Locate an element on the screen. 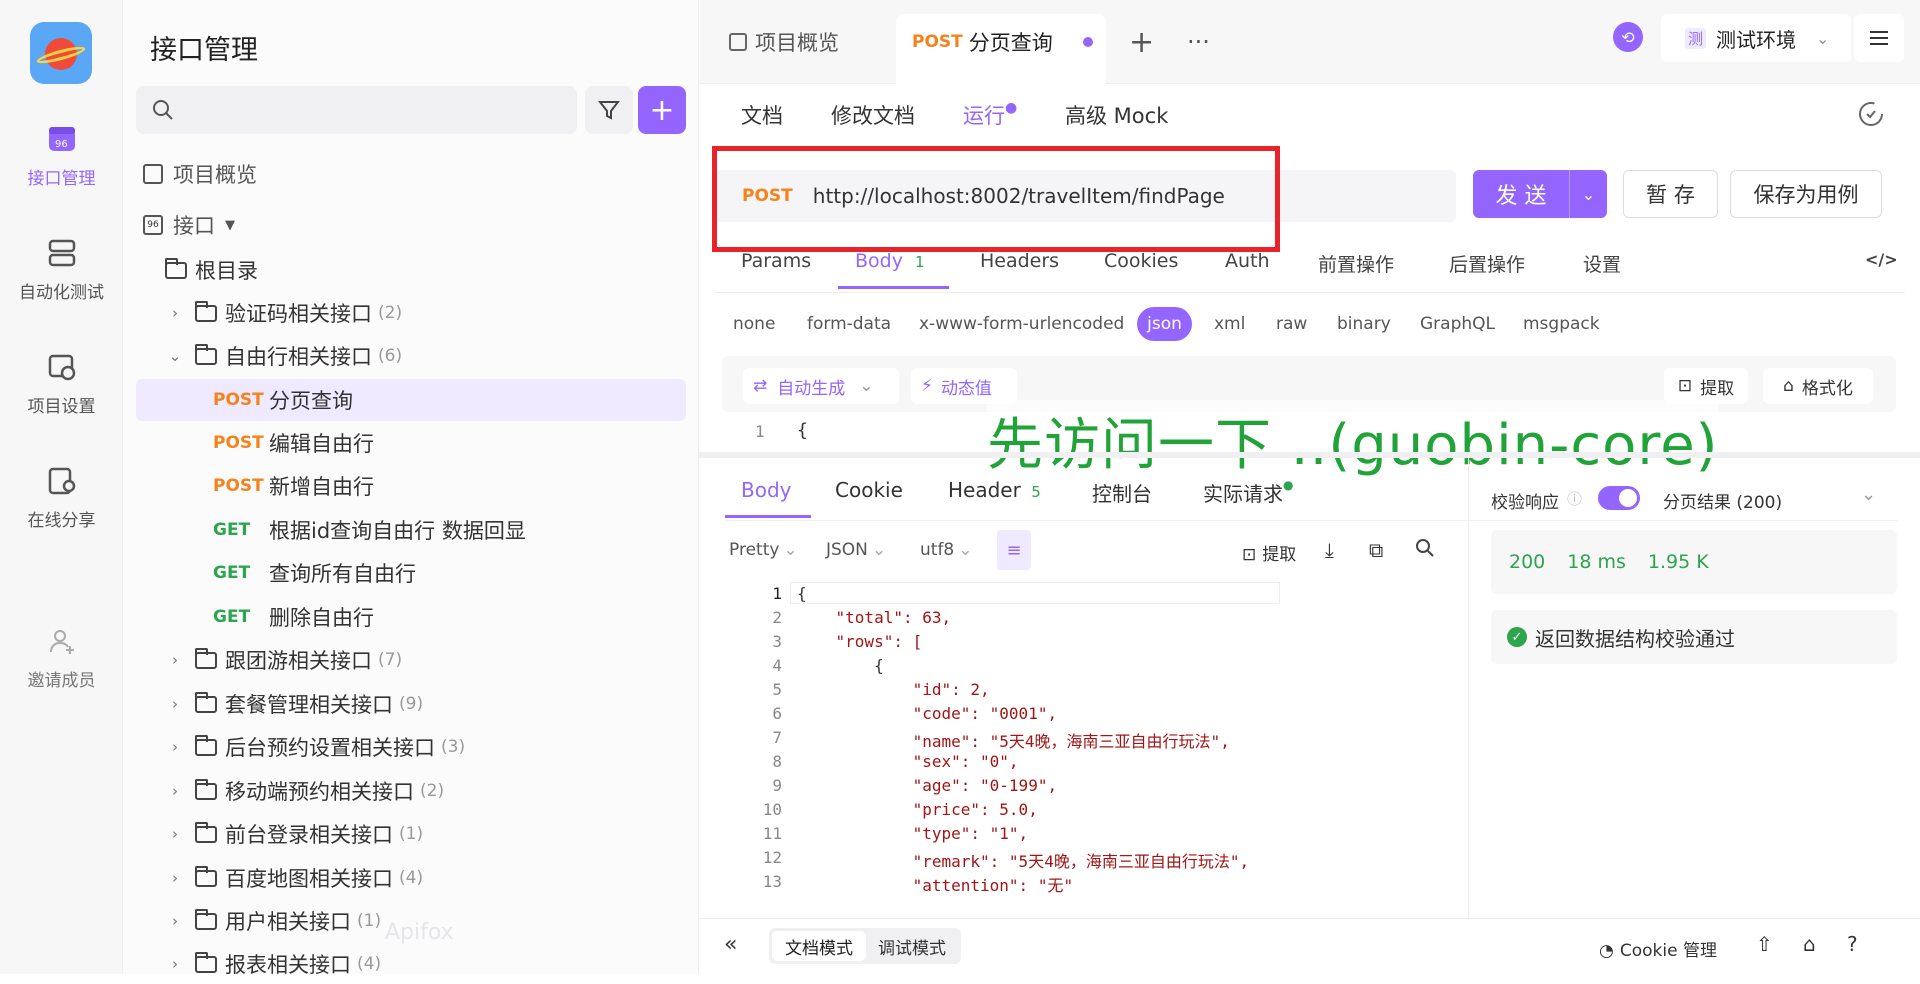  endpoint-row: POST 分页查询 is located at coordinates (283, 400).